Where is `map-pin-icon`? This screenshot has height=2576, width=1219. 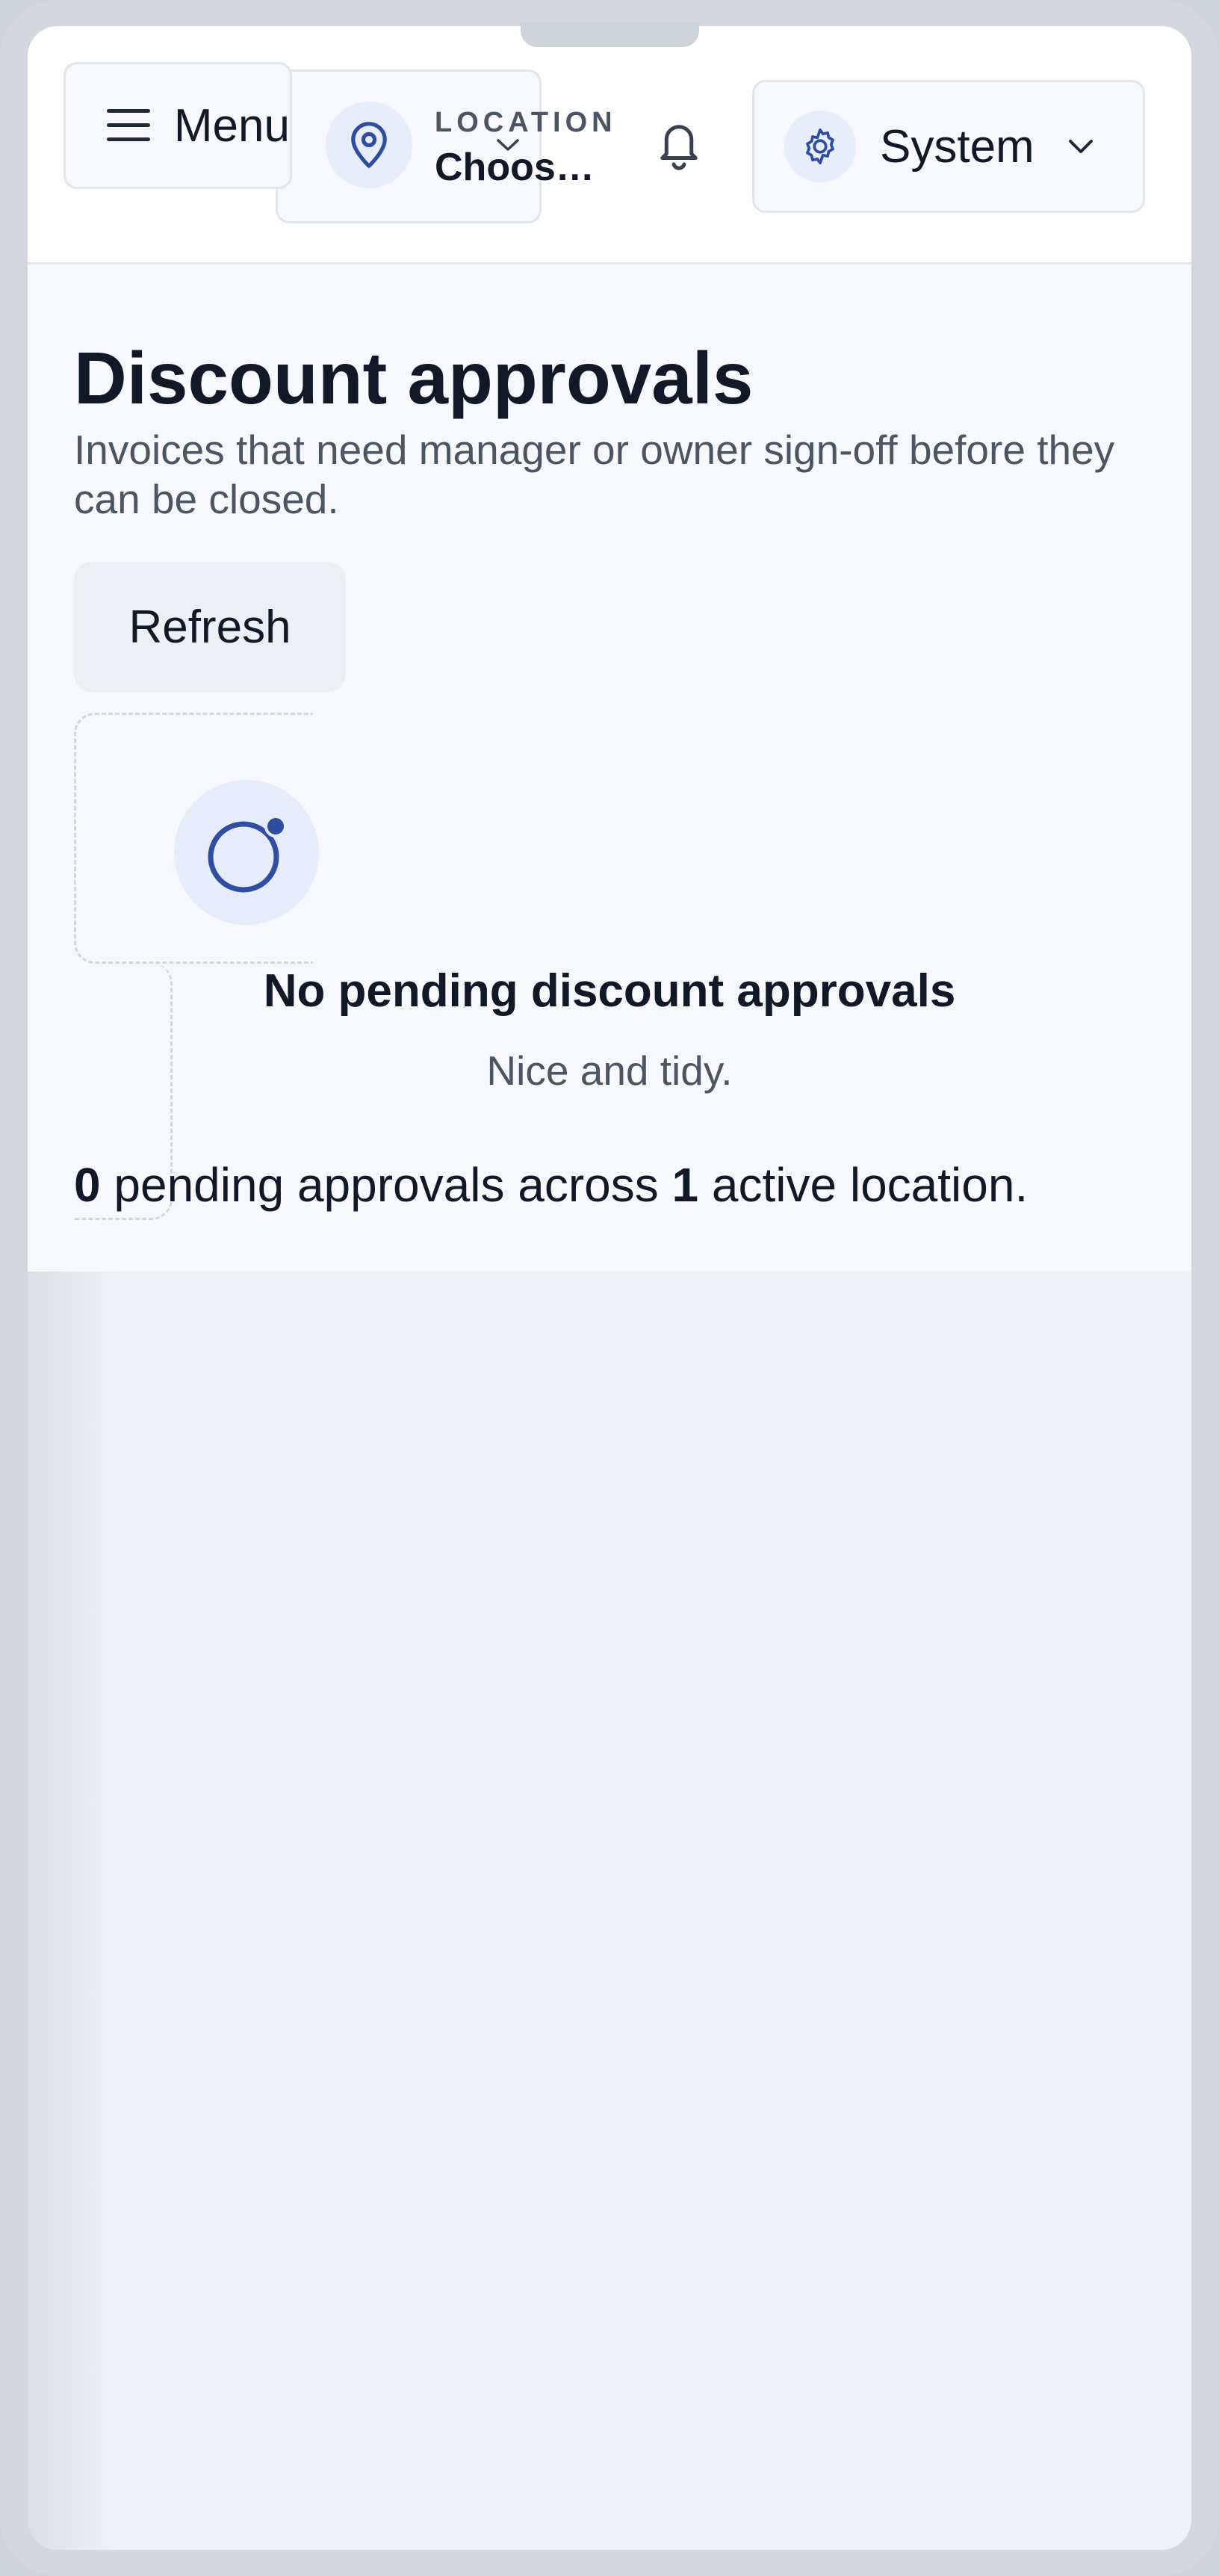
map-pin-icon is located at coordinates (369, 145).